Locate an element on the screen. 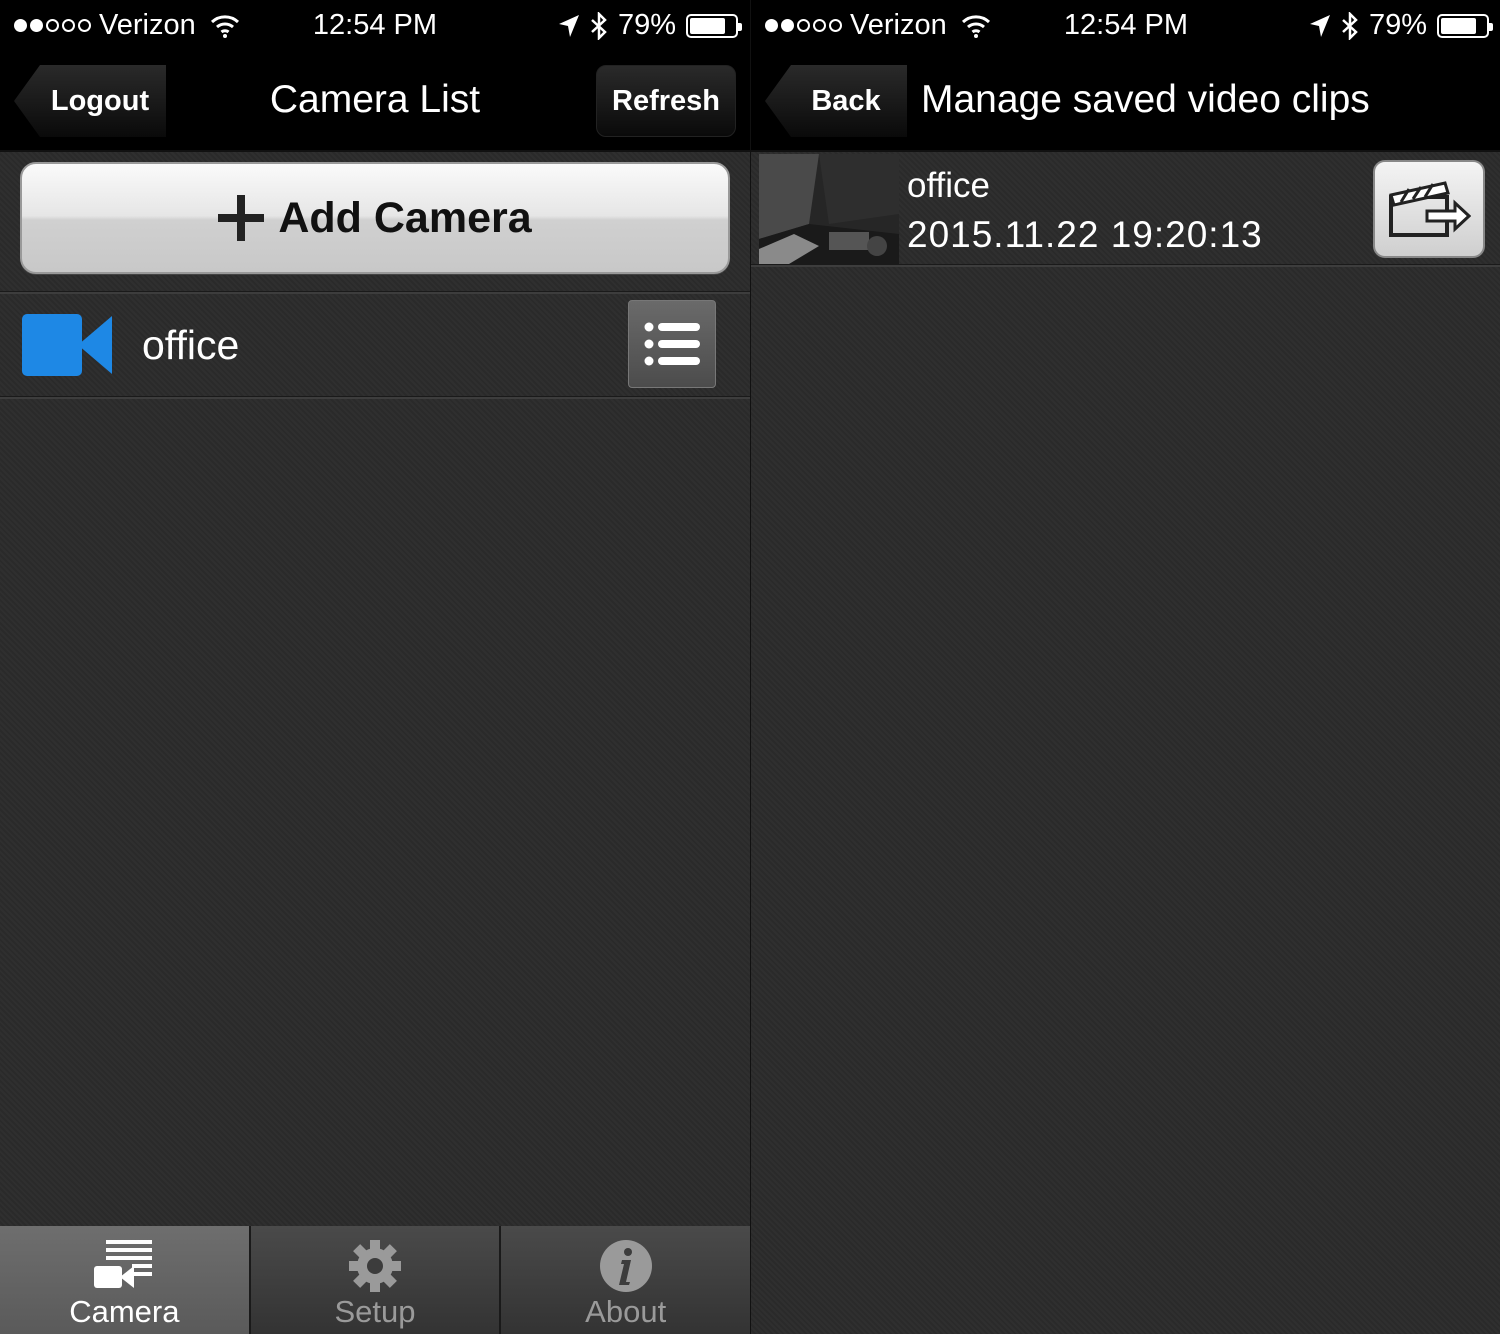 The width and height of the screenshot is (1500, 1334). tab-camera: Camera is located at coordinates (124, 1280).